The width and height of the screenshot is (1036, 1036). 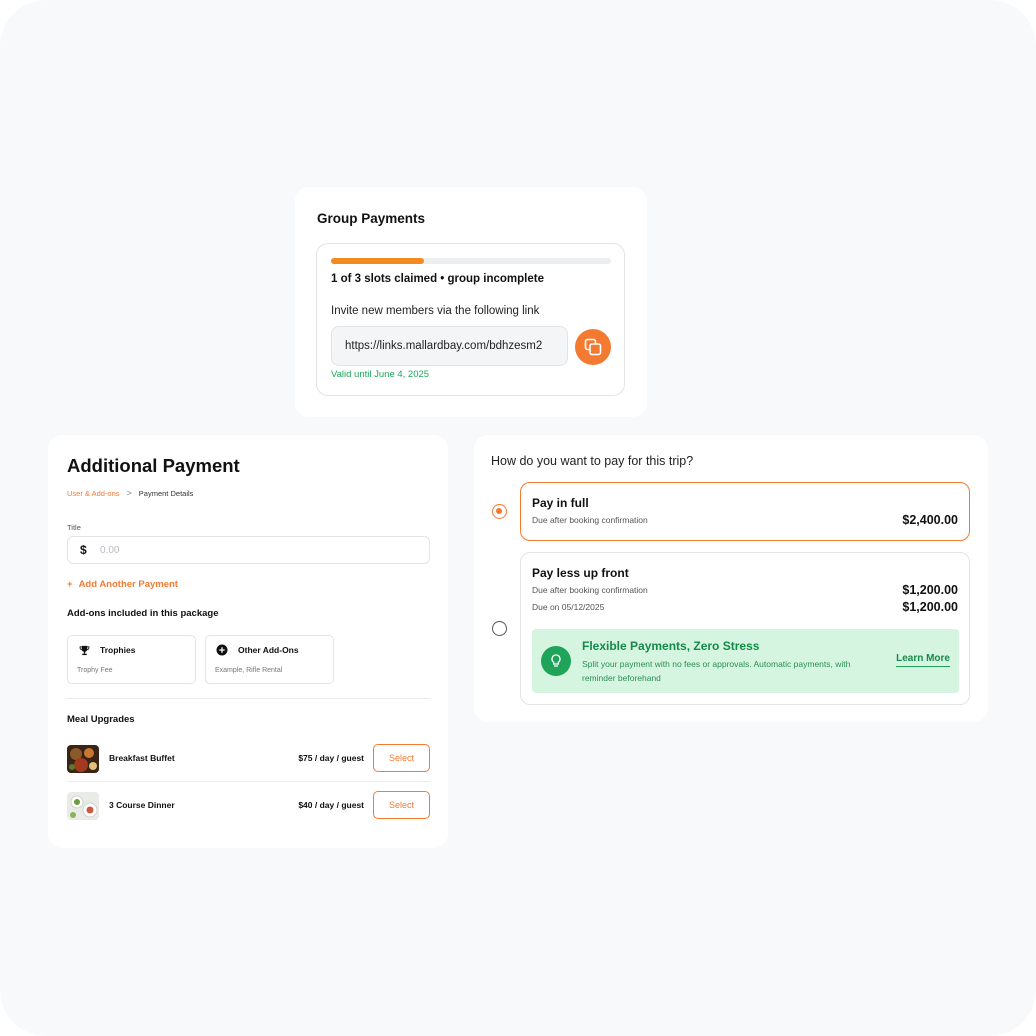 I want to click on lightbulb-icon, so click(x=556, y=661).